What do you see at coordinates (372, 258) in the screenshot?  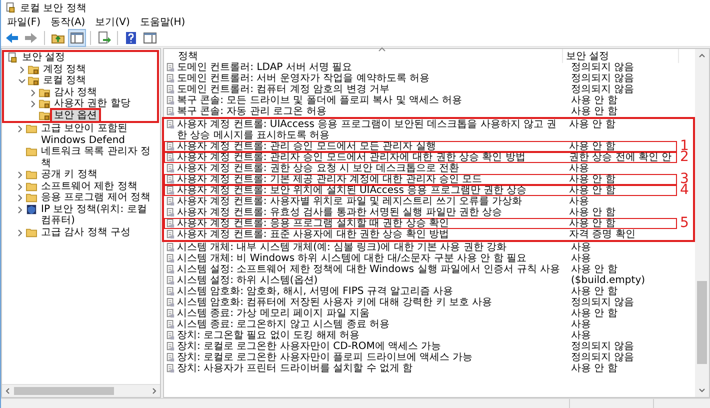 I see `policy-name: 시스템 개체: 비 Windows 하위 시스템에 대한 대/소문자 구분 사용 안 함 필요` at bounding box center [372, 258].